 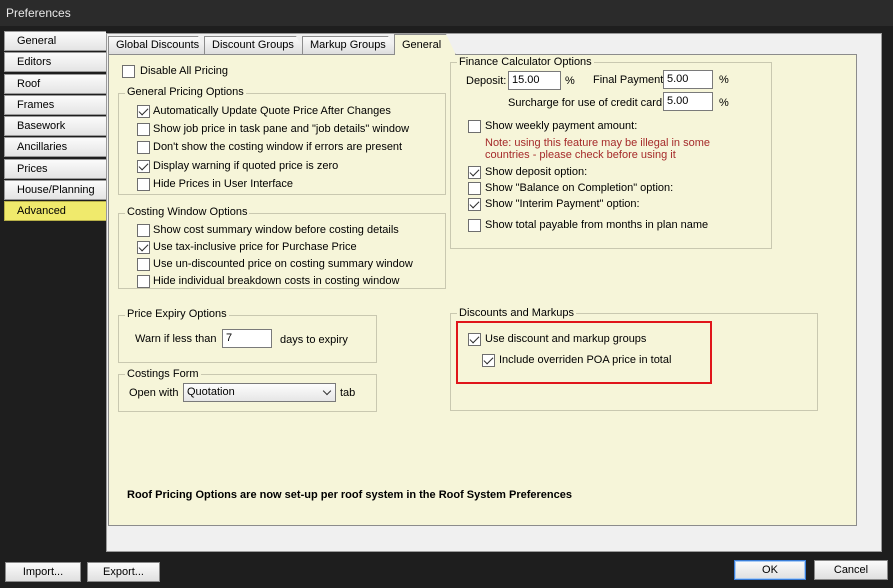 What do you see at coordinates (38, 13) in the screenshot?
I see `window-title: Preferences` at bounding box center [38, 13].